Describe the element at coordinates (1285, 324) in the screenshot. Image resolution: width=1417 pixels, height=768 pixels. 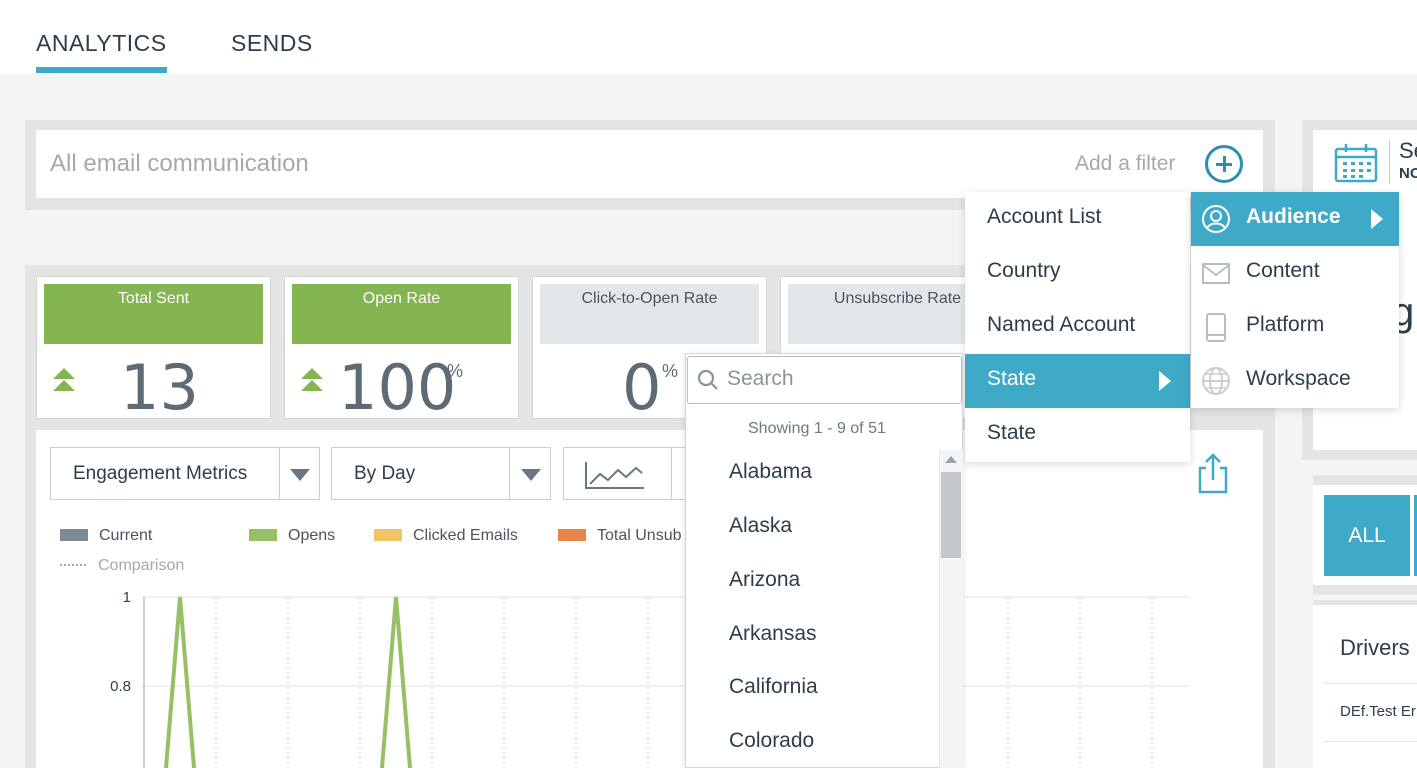
I see `menu-item-label: Platform` at that location.